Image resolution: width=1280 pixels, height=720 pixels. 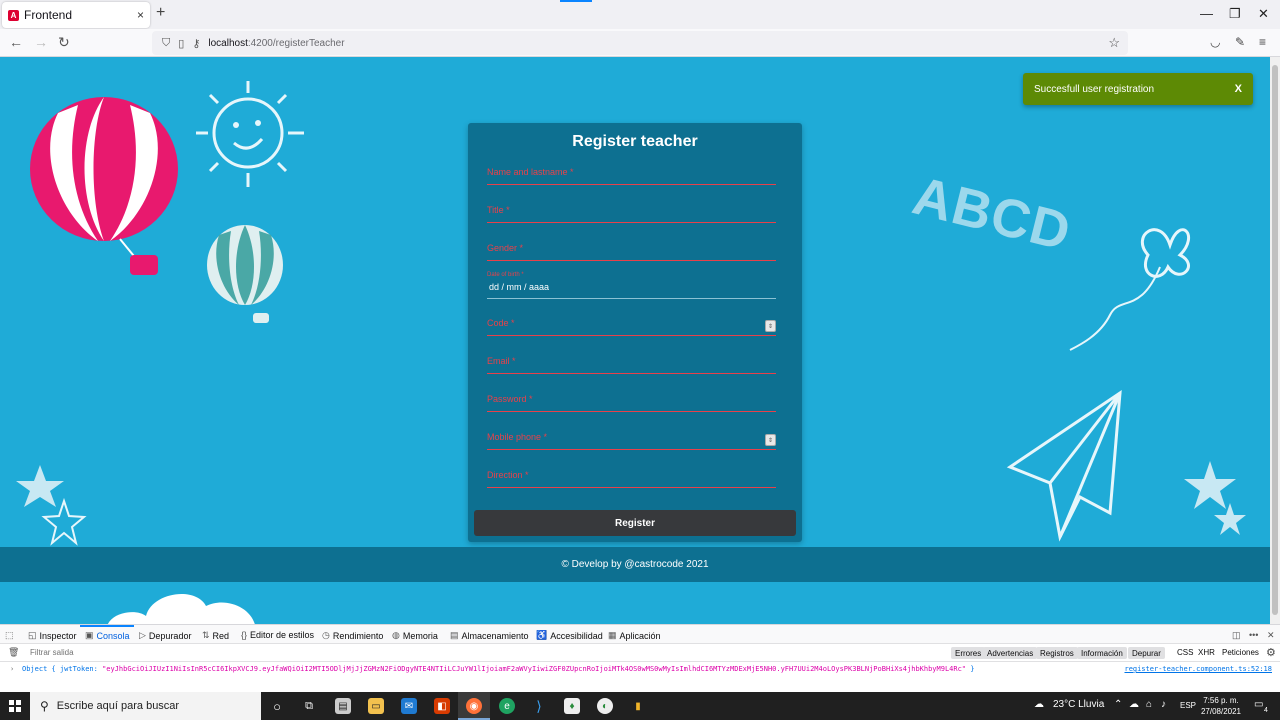 I want to click on abcd-blocks-doodle: ABCD, so click(x=992, y=214).